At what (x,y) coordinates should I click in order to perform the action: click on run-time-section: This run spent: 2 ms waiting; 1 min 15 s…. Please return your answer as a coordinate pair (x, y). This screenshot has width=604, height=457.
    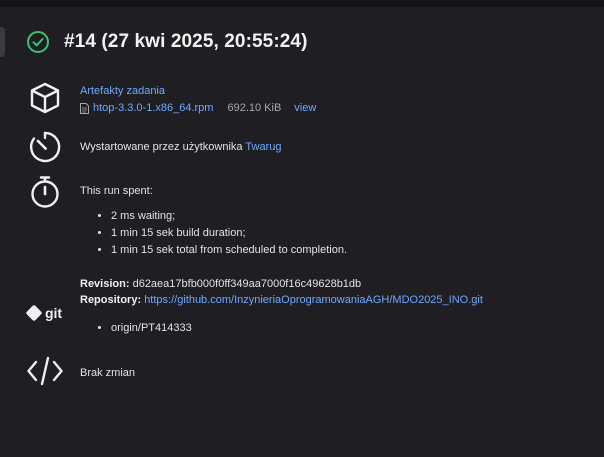
    Looking at the image, I should click on (186, 217).